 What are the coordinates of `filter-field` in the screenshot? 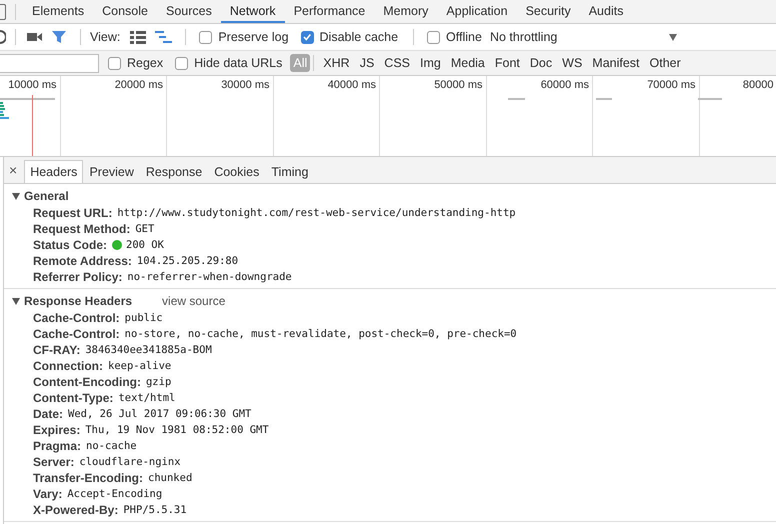 It's located at (49, 63).